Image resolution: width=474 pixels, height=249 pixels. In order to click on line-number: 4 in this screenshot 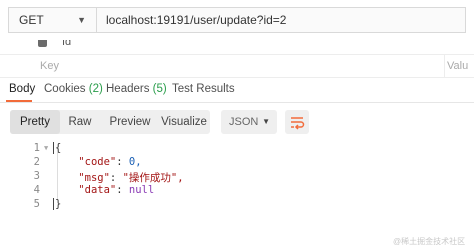, I will do `click(36, 190)`.